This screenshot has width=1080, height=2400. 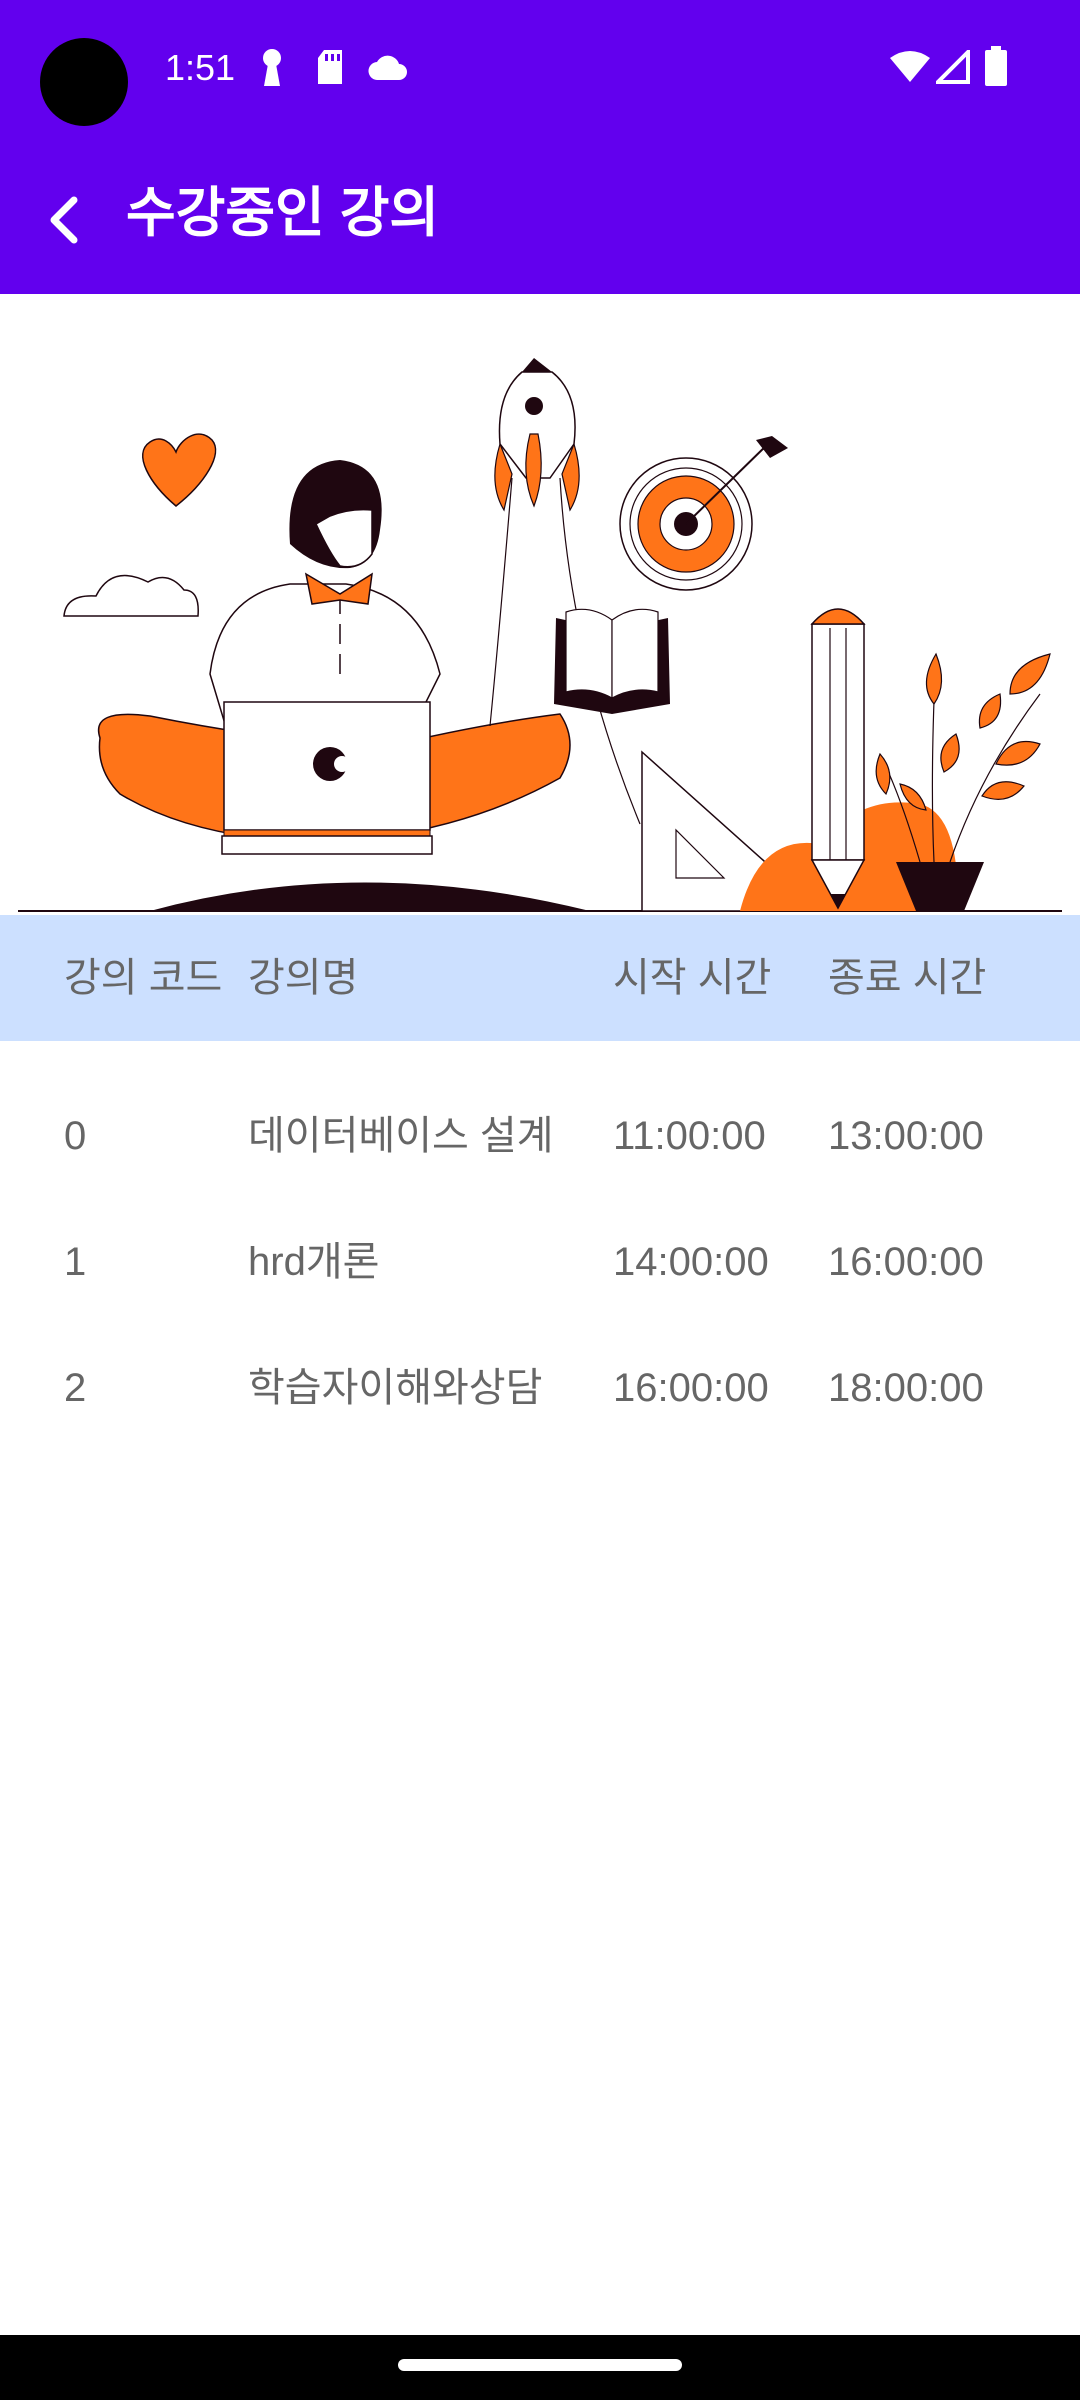 What do you see at coordinates (910, 66) in the screenshot?
I see `wifi-icon` at bounding box center [910, 66].